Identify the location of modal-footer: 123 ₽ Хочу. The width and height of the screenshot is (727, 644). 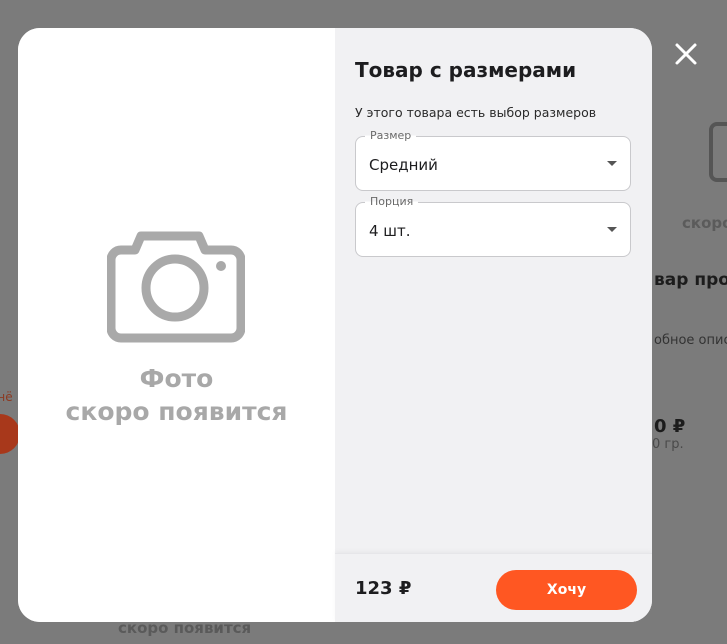
(493, 587).